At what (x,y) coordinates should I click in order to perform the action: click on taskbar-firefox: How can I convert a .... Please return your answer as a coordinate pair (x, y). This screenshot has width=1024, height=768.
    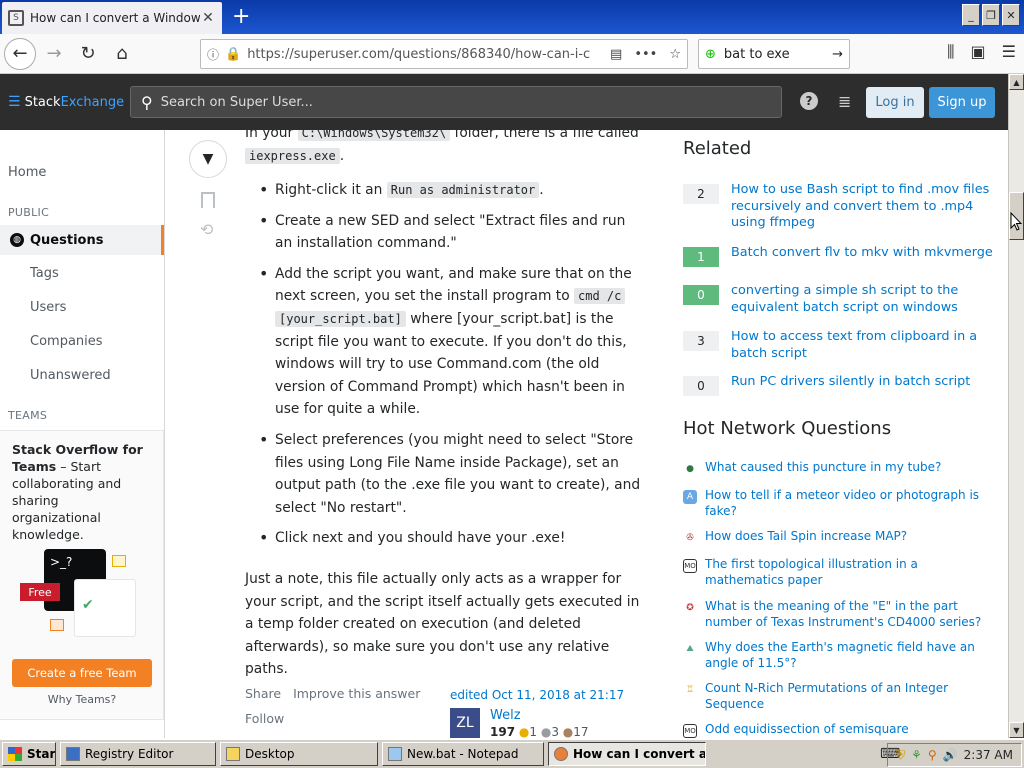
    Looking at the image, I should click on (627, 754).